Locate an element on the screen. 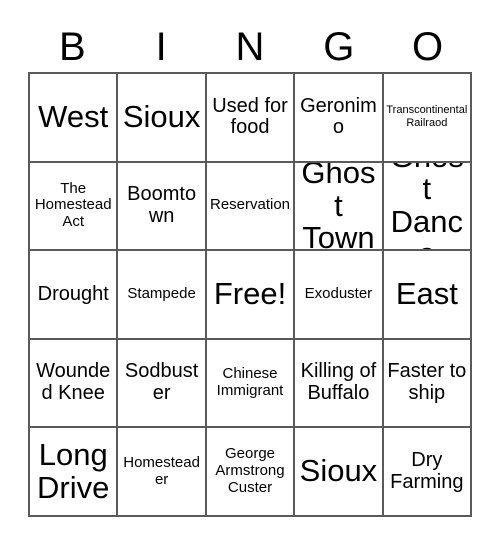 The image size is (500, 544). bingo-cell-i1: Sioux is located at coordinates (162, 118).